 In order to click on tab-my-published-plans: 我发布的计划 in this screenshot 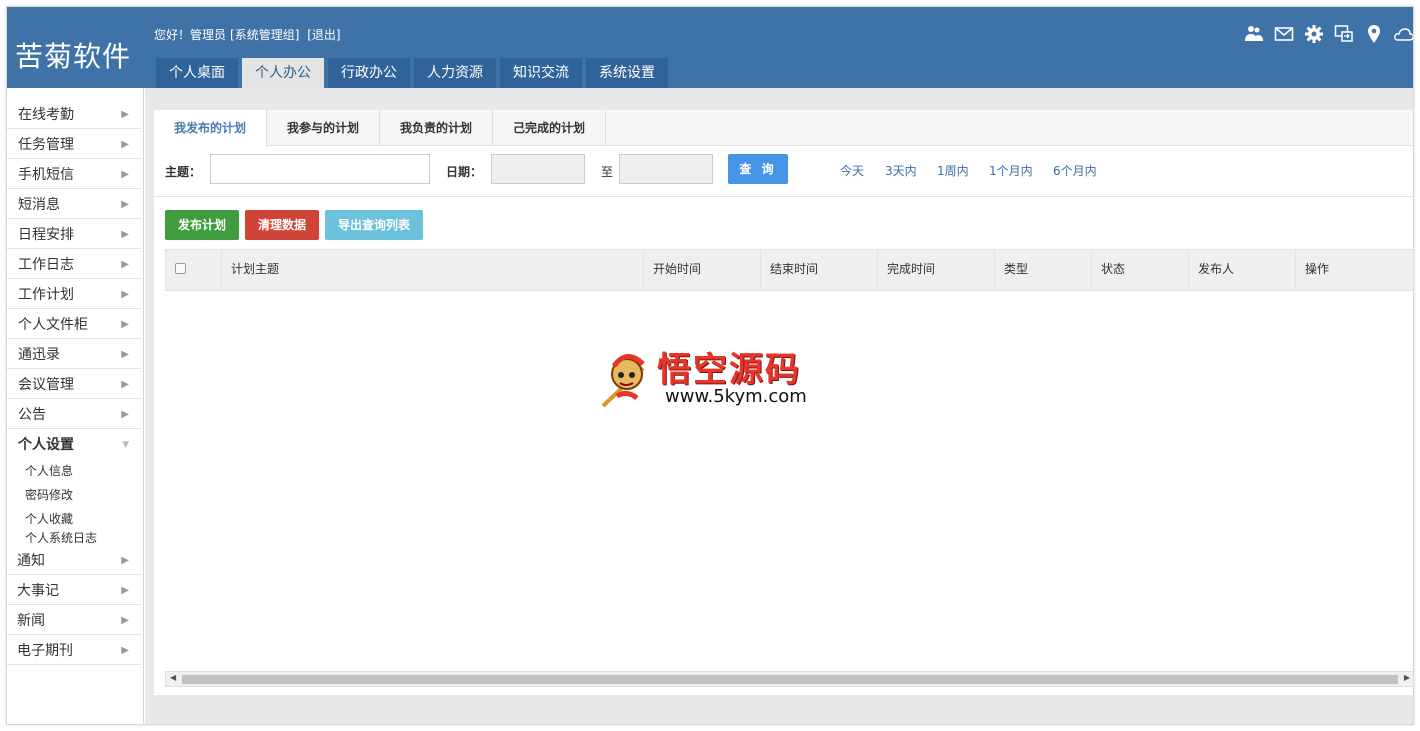, I will do `click(211, 128)`.